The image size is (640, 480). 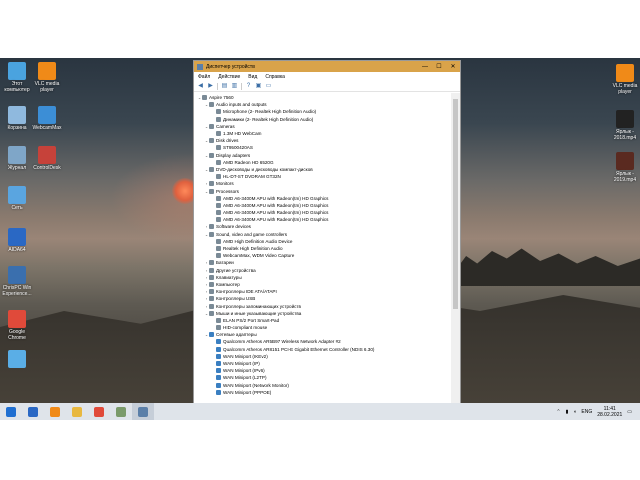 What do you see at coordinates (252, 77) in the screenshot?
I see `menu-view: Вид` at bounding box center [252, 77].